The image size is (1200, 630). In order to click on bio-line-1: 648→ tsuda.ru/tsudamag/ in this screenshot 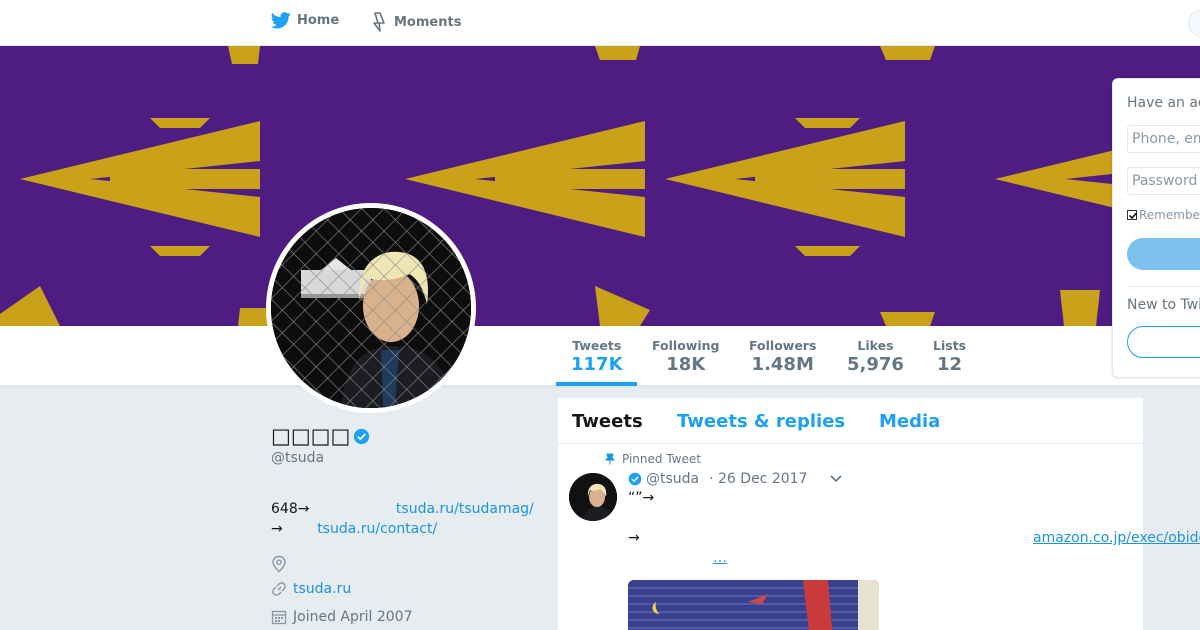, I will do `click(402, 509)`.